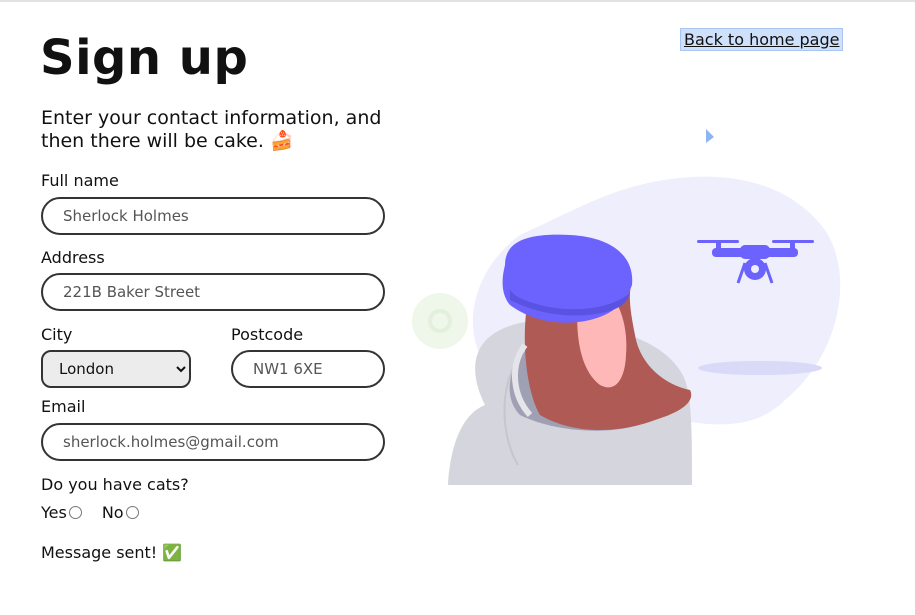 This screenshot has height=615, width=915. What do you see at coordinates (73, 257) in the screenshot?
I see `address-label: Address` at bounding box center [73, 257].